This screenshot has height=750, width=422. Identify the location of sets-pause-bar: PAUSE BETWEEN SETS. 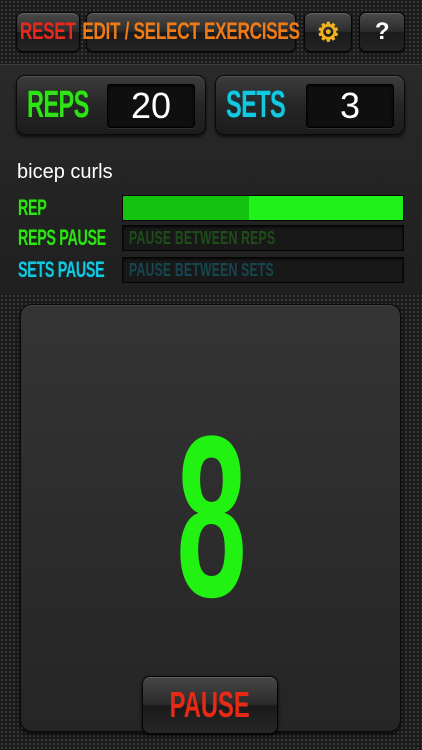
(263, 270).